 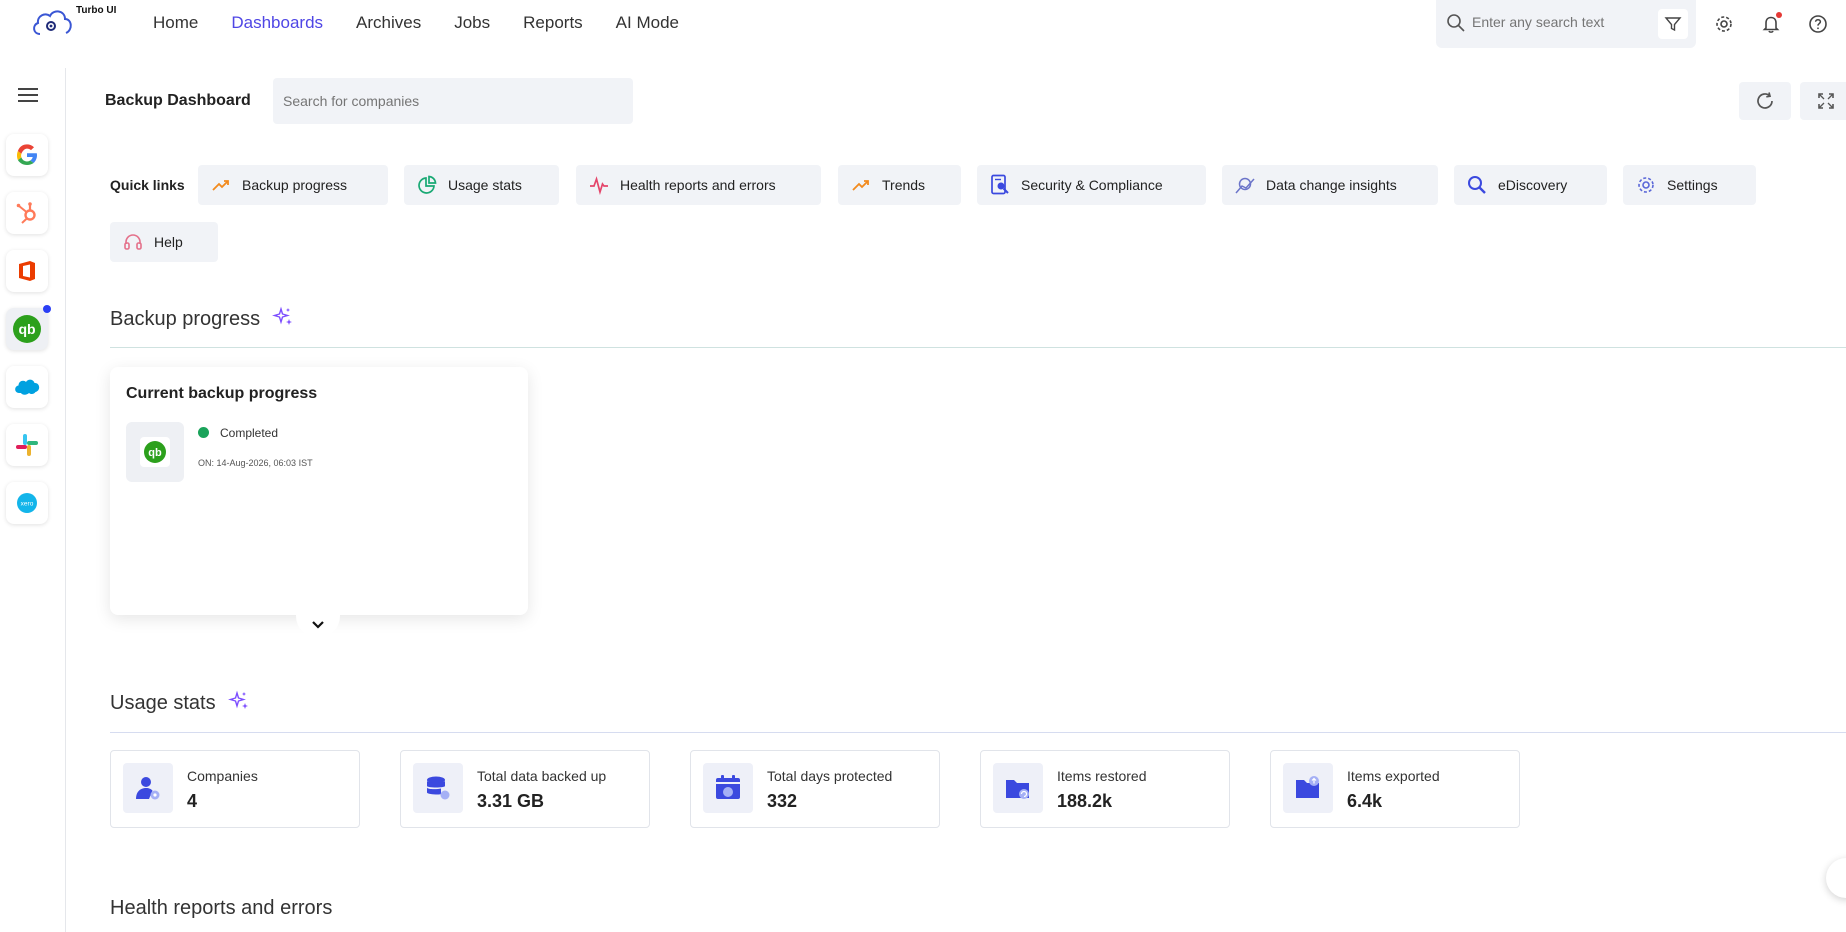 I want to click on section-health-reports: Health reports and errors, so click(x=221, y=908).